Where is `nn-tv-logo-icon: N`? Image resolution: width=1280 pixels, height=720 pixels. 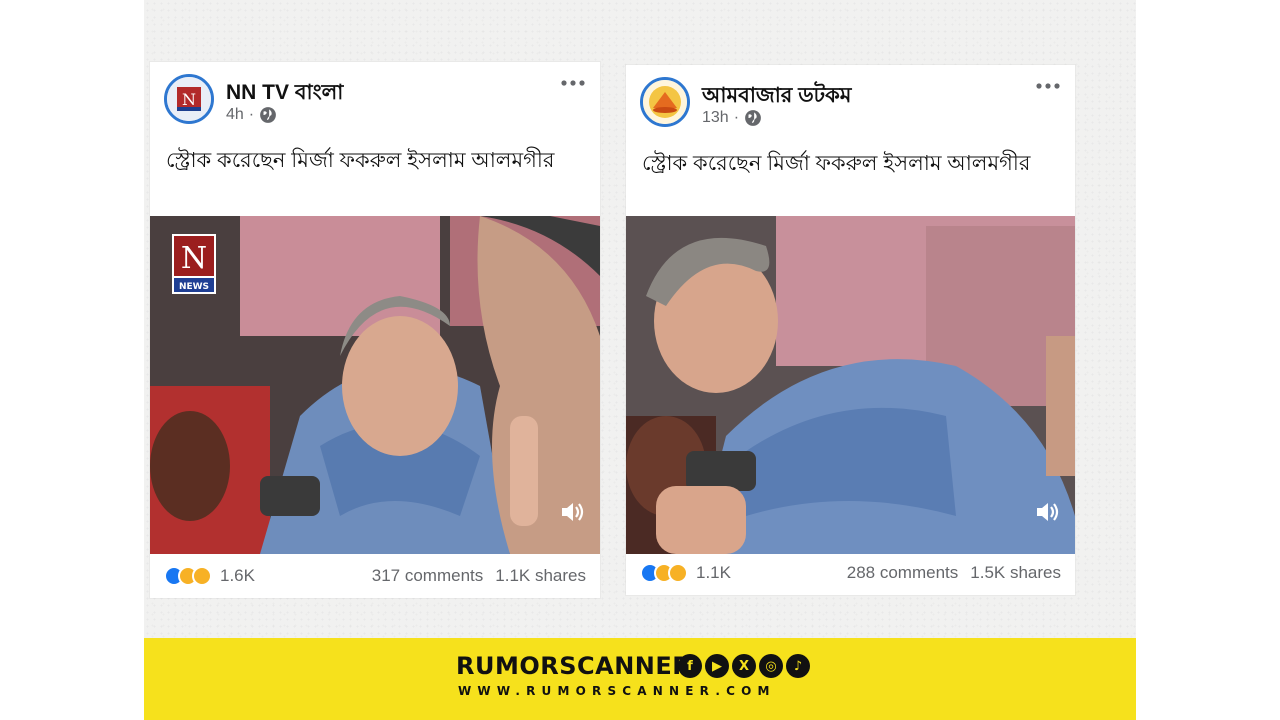 nn-tv-logo-icon: N is located at coordinates (189, 99).